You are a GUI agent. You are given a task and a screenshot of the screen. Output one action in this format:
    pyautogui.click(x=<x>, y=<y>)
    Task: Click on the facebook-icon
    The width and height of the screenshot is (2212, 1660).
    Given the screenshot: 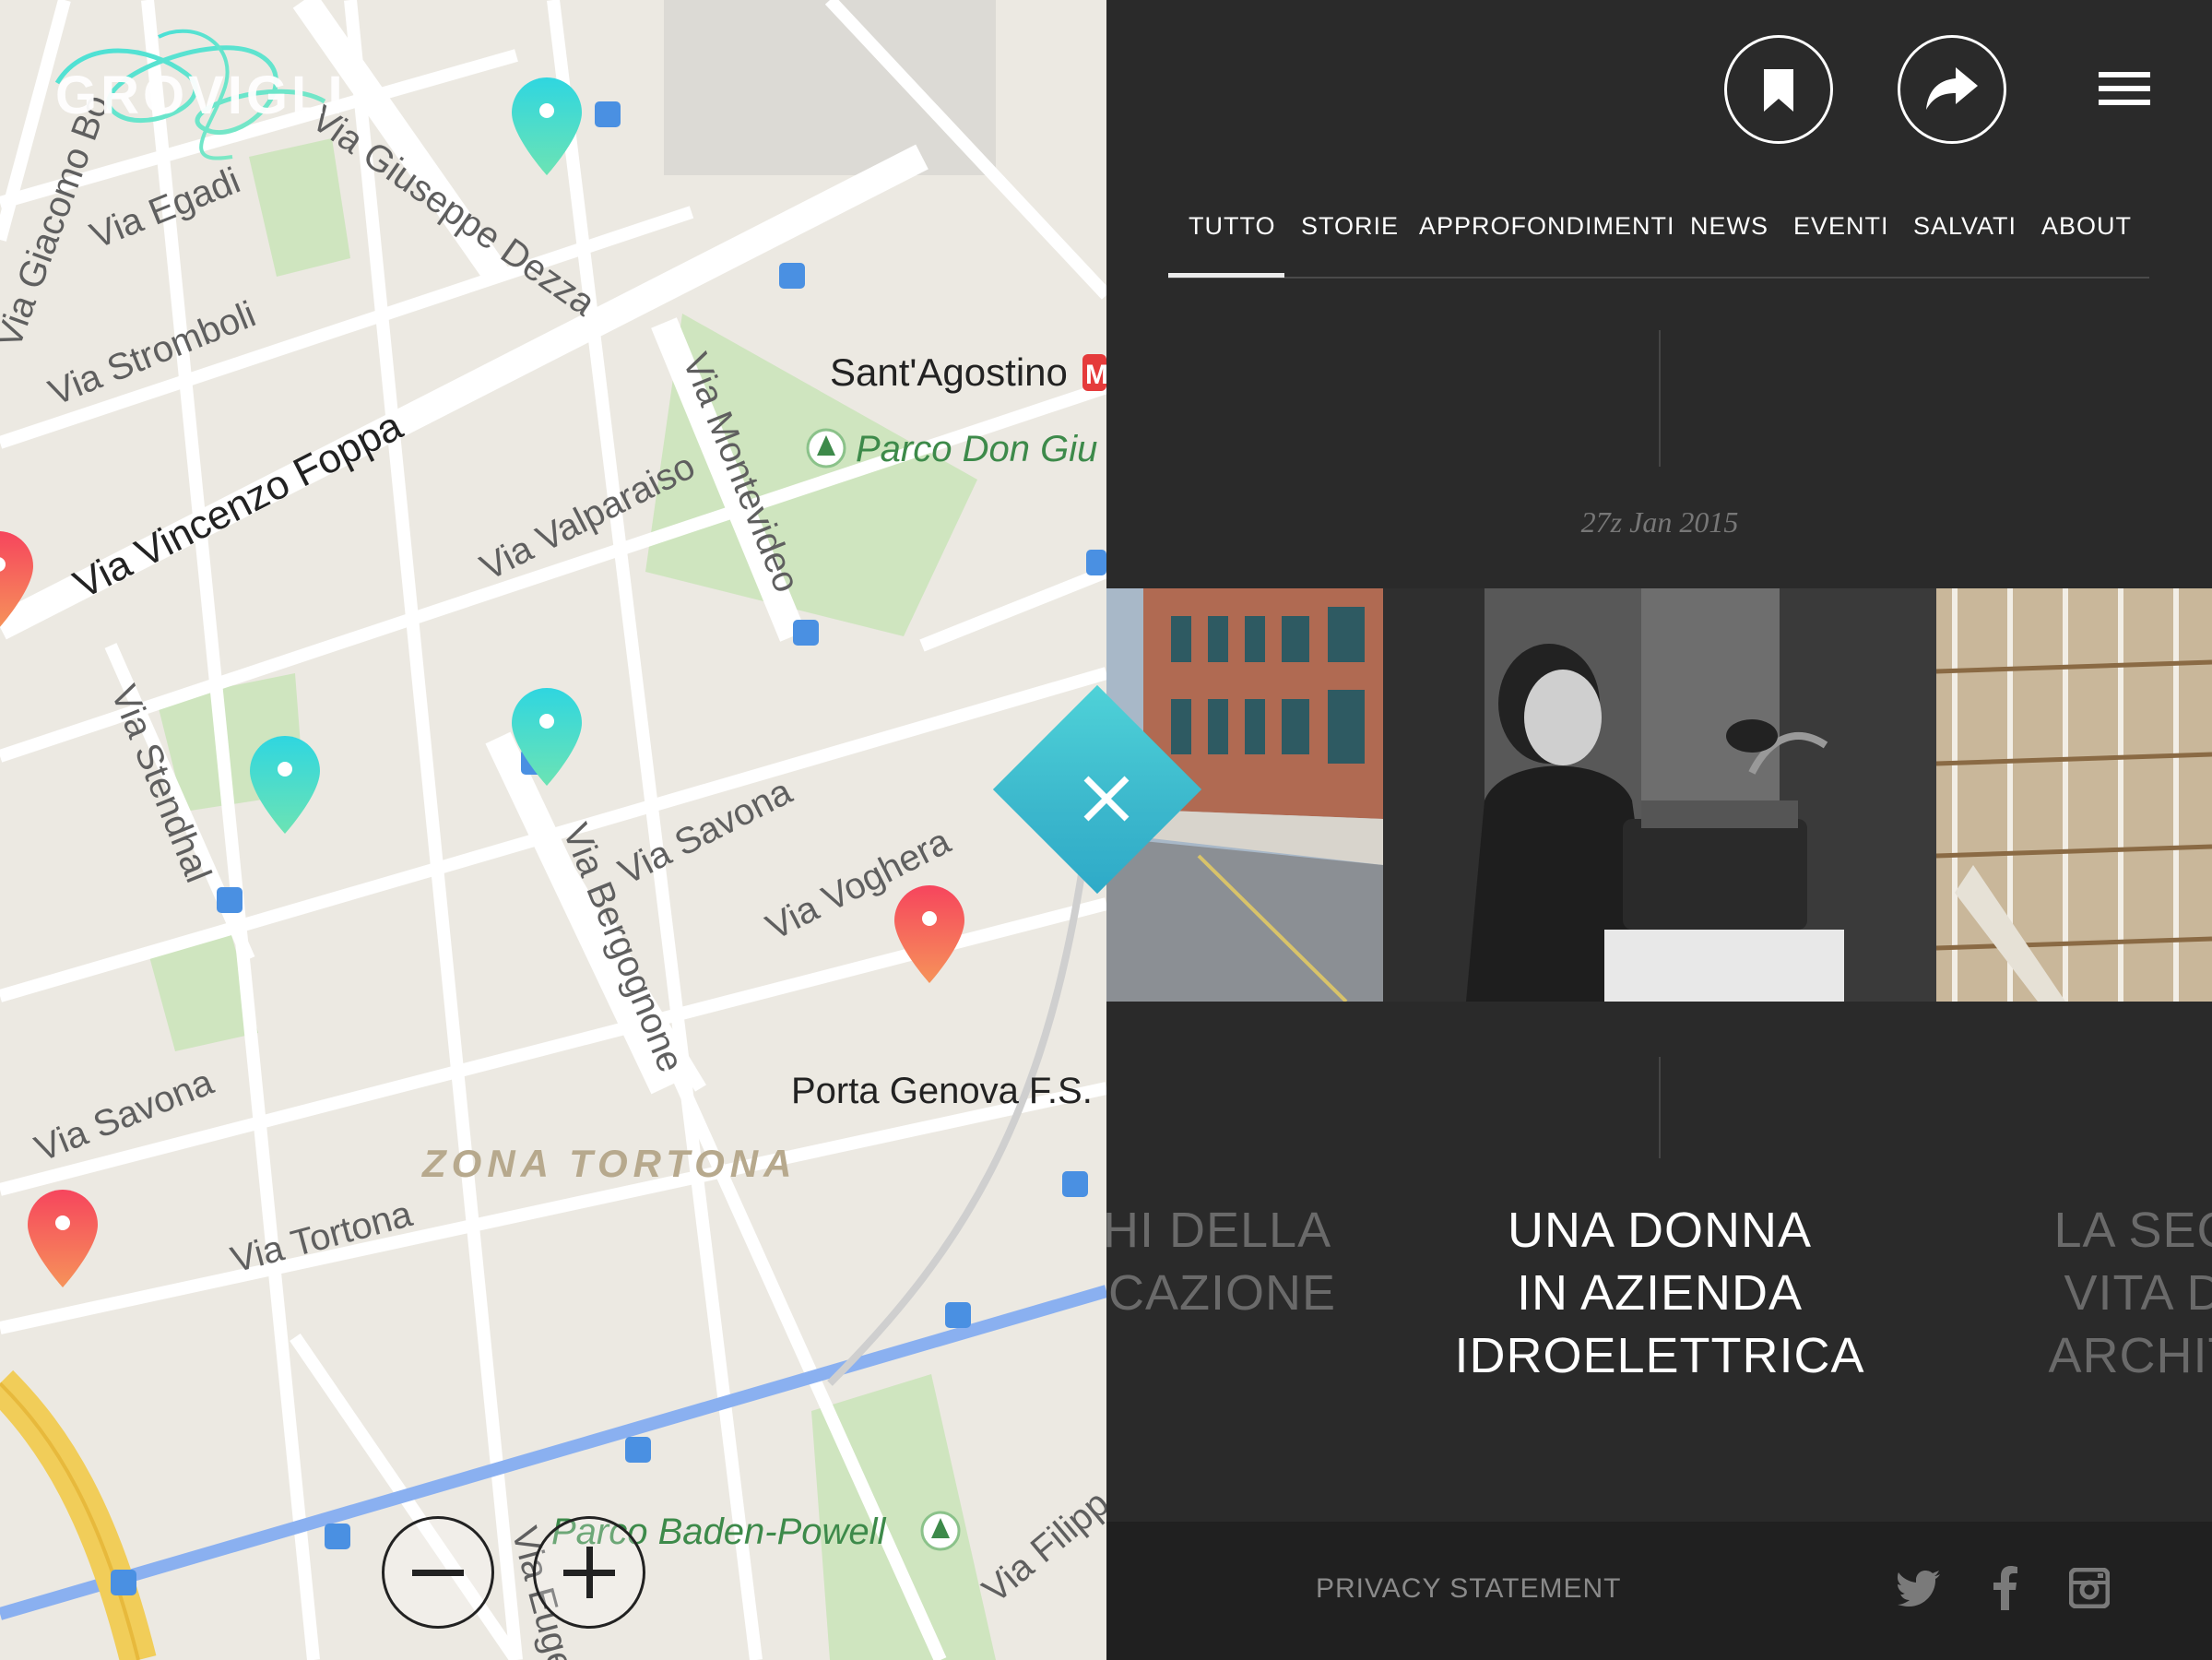 What is the action you would take?
    pyautogui.click(x=2005, y=1588)
    